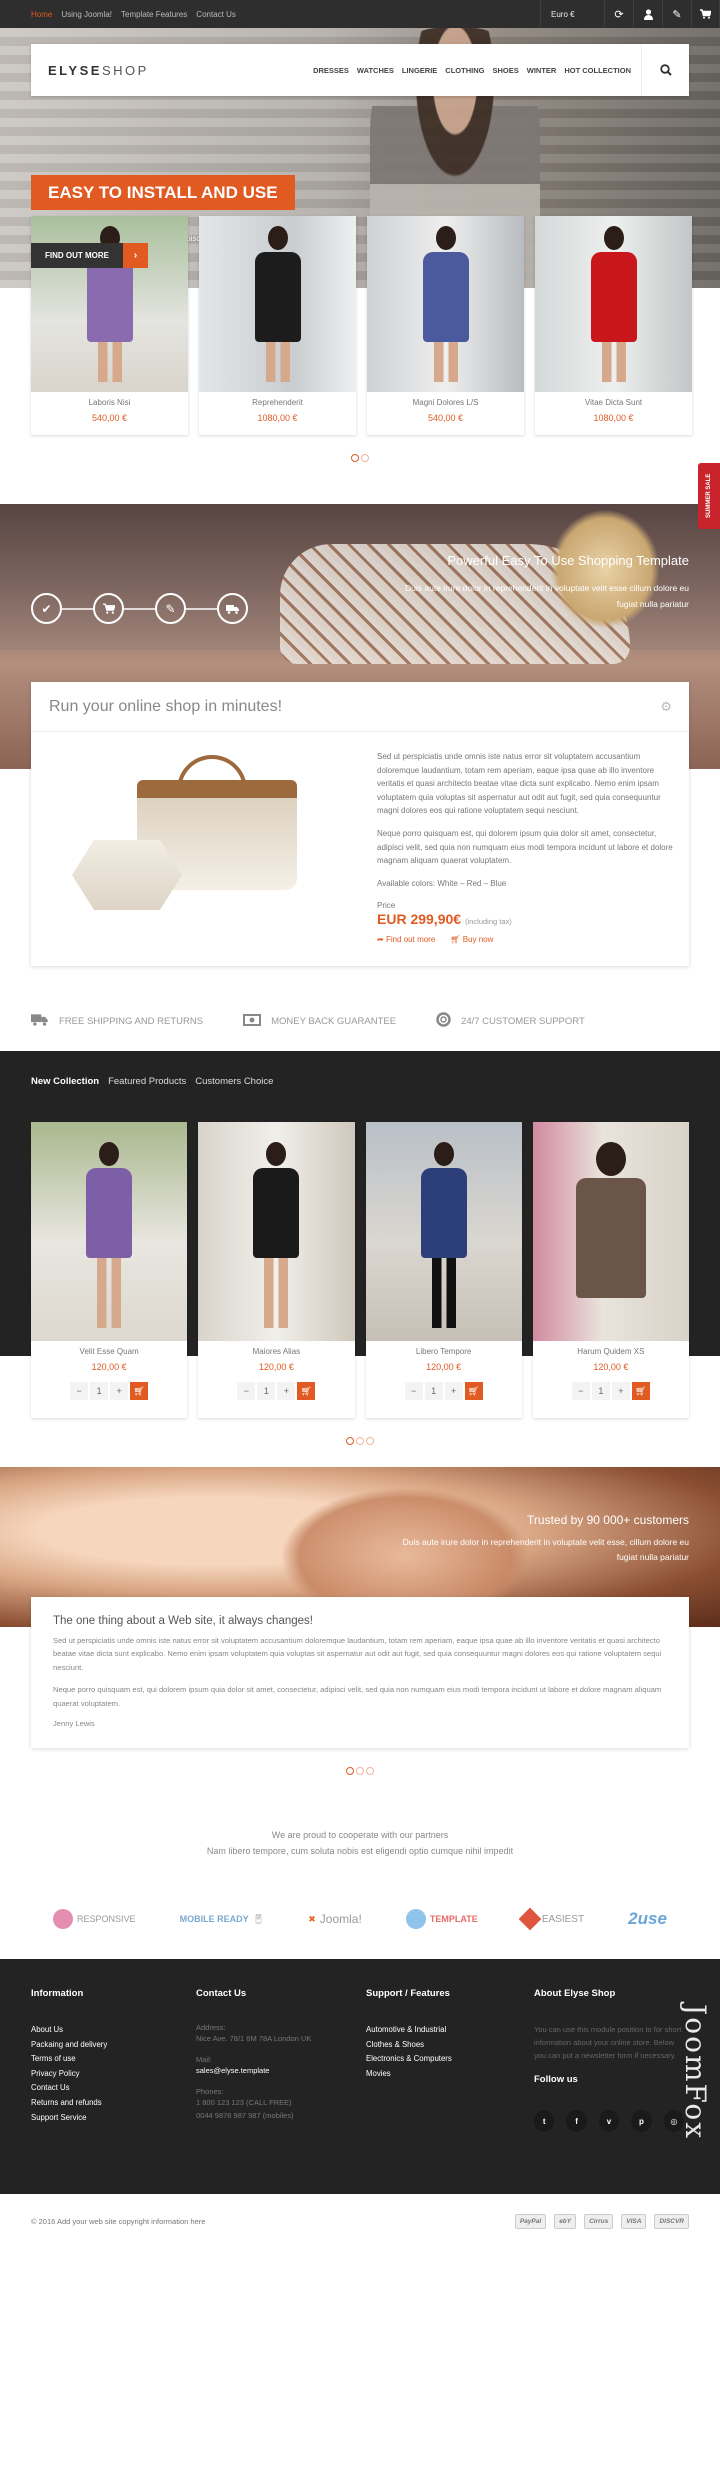 The width and height of the screenshot is (720, 2479). Describe the element at coordinates (576, 2121) in the screenshot. I see `facebook-icon: f` at that location.